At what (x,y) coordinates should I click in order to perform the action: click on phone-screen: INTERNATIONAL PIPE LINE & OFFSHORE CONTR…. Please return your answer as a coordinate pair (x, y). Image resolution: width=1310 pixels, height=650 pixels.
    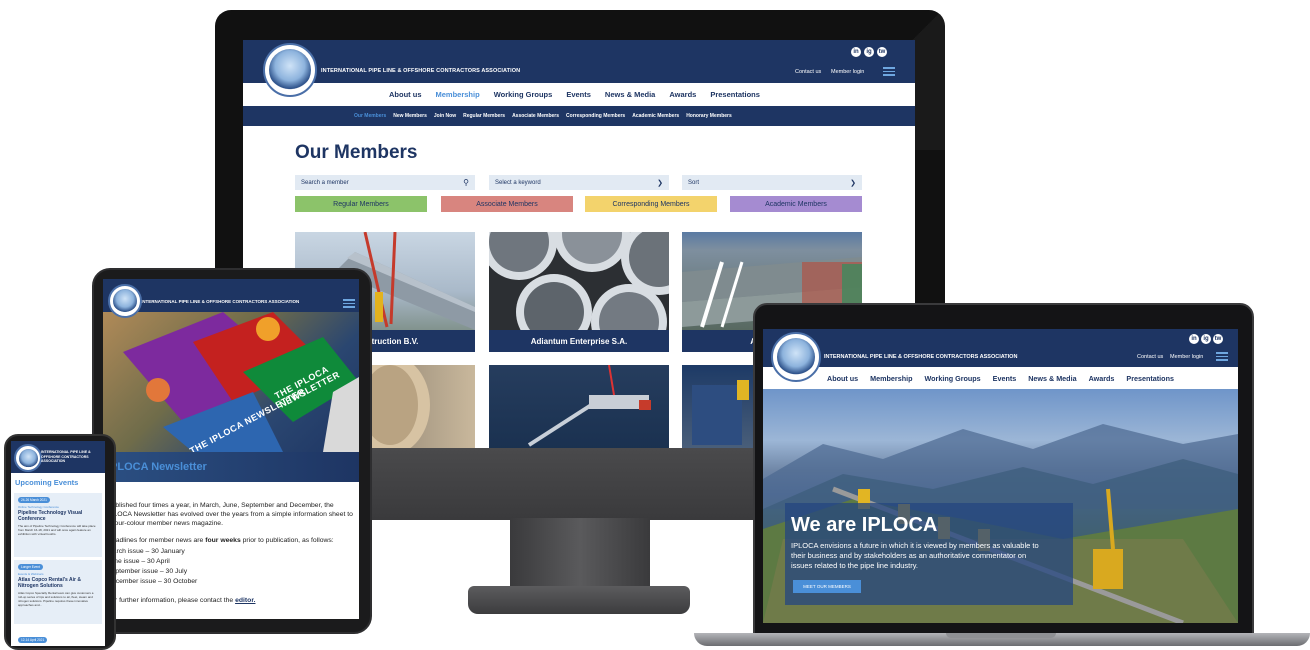
    Looking at the image, I should click on (58, 543).